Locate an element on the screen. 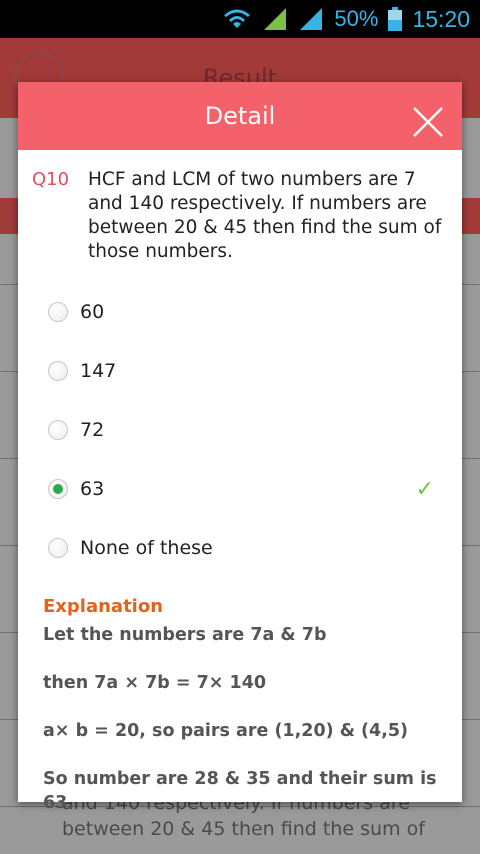 The width and height of the screenshot is (480, 854). explanation-line: then 7a × 7b = 7× 140 is located at coordinates (155, 683).